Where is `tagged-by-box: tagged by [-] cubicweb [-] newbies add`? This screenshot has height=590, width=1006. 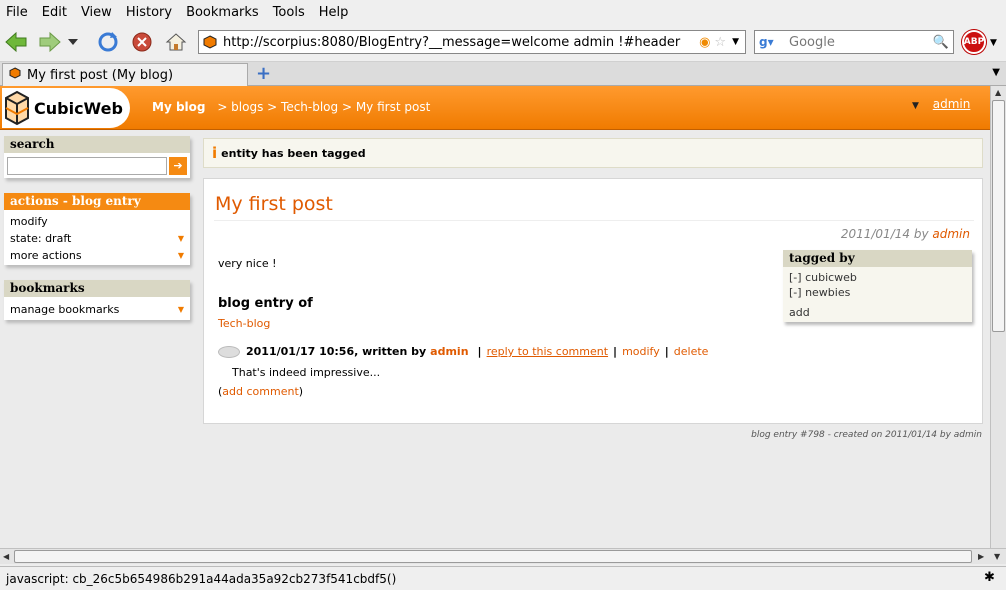 tagged-by-box: tagged by [-] cubicweb [-] newbies add is located at coordinates (877, 286).